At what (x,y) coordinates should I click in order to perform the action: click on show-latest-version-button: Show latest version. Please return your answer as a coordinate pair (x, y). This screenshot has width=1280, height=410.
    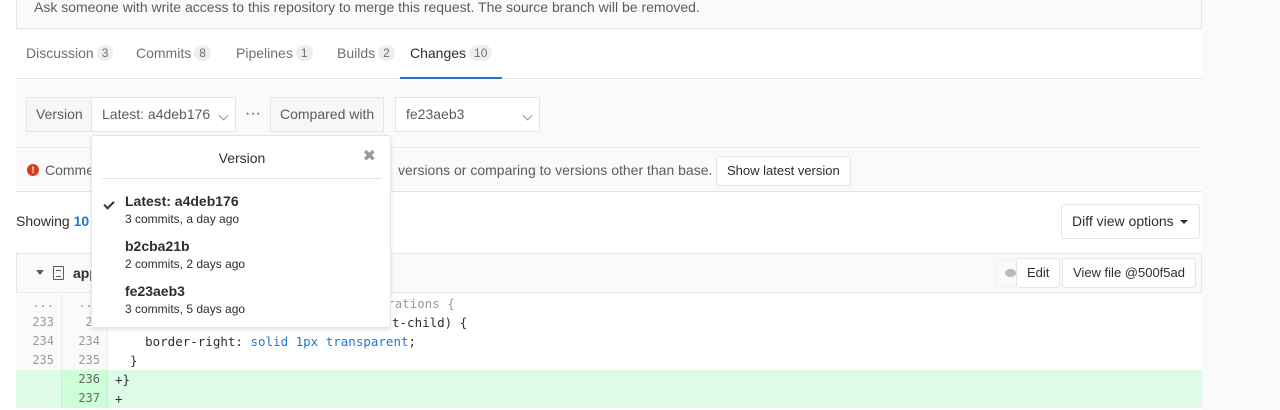
    Looking at the image, I should click on (783, 171).